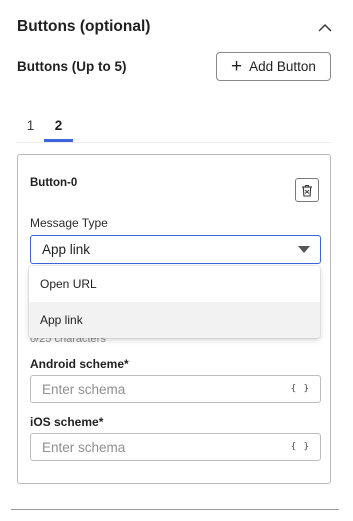 This screenshot has height=521, width=353. I want to click on plus-icon: +, so click(237, 66).